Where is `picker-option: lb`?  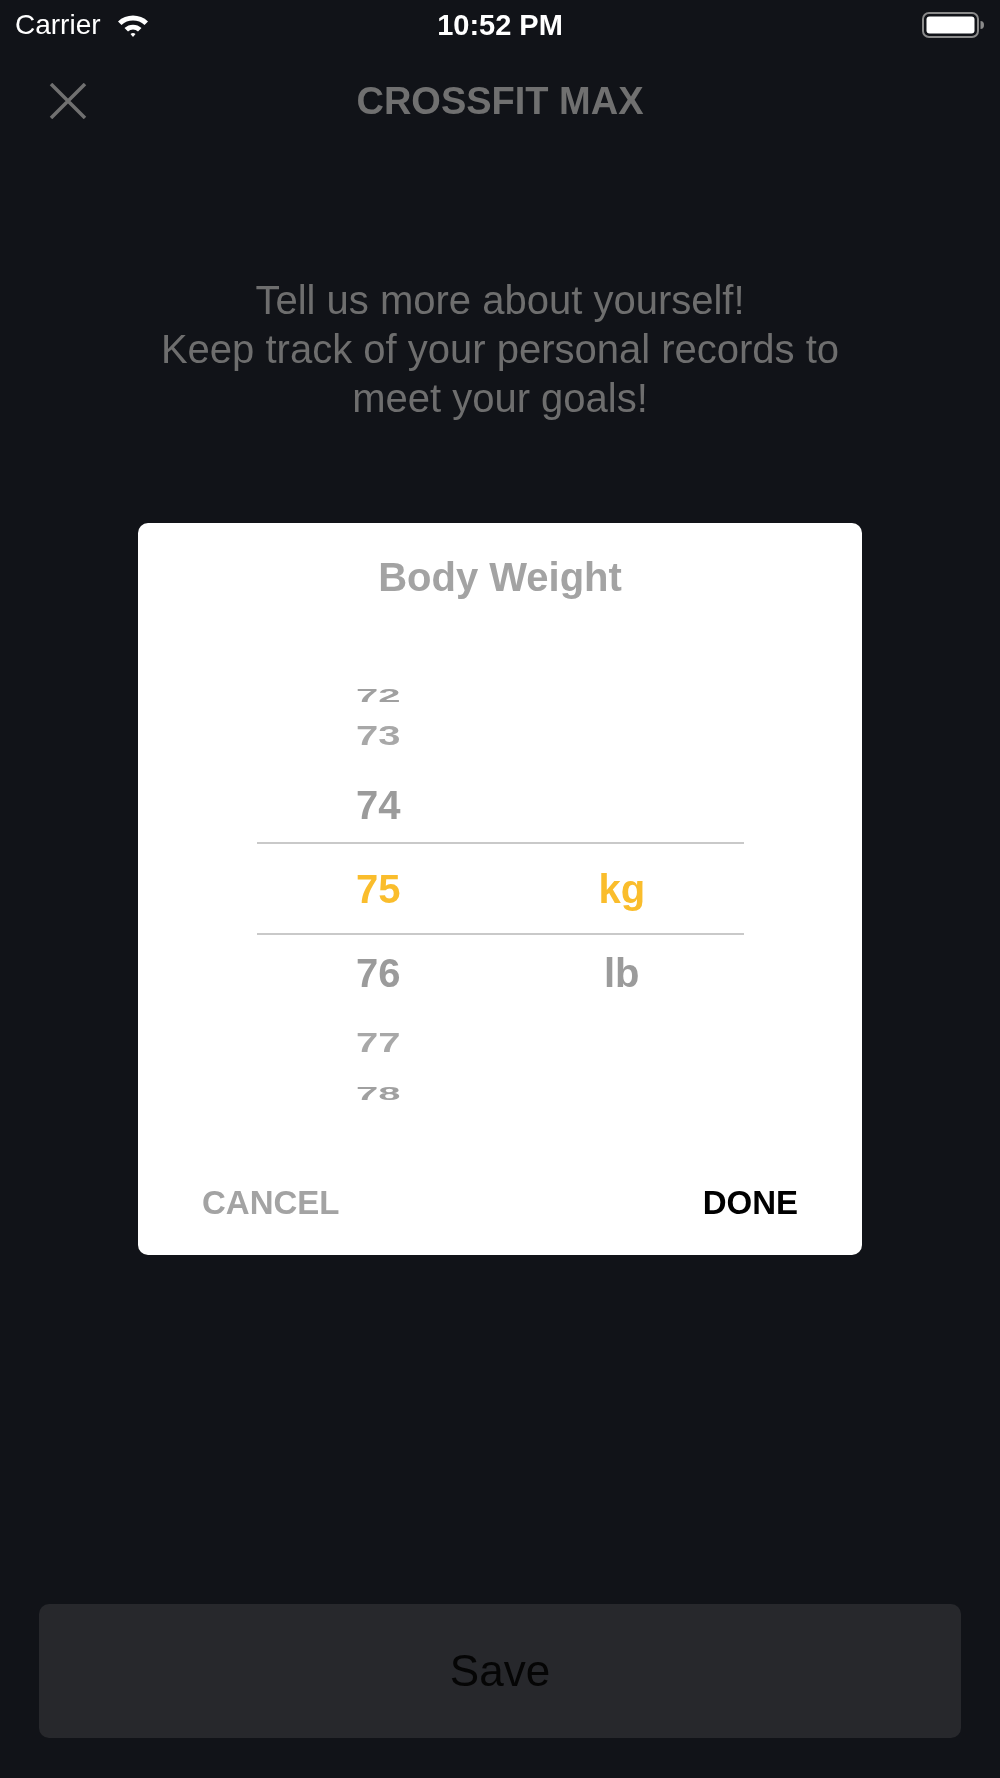
picker-option: lb is located at coordinates (621, 972).